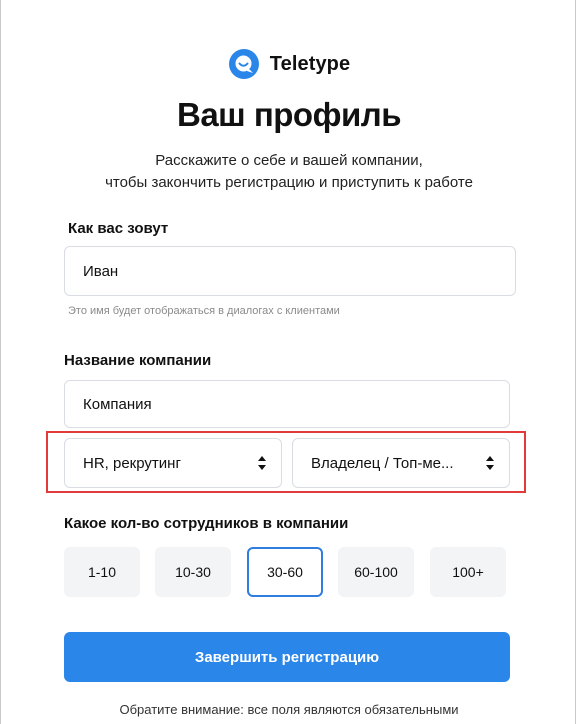 This screenshot has width=578, height=724. What do you see at coordinates (290, 271) in the screenshot?
I see `name-input` at bounding box center [290, 271].